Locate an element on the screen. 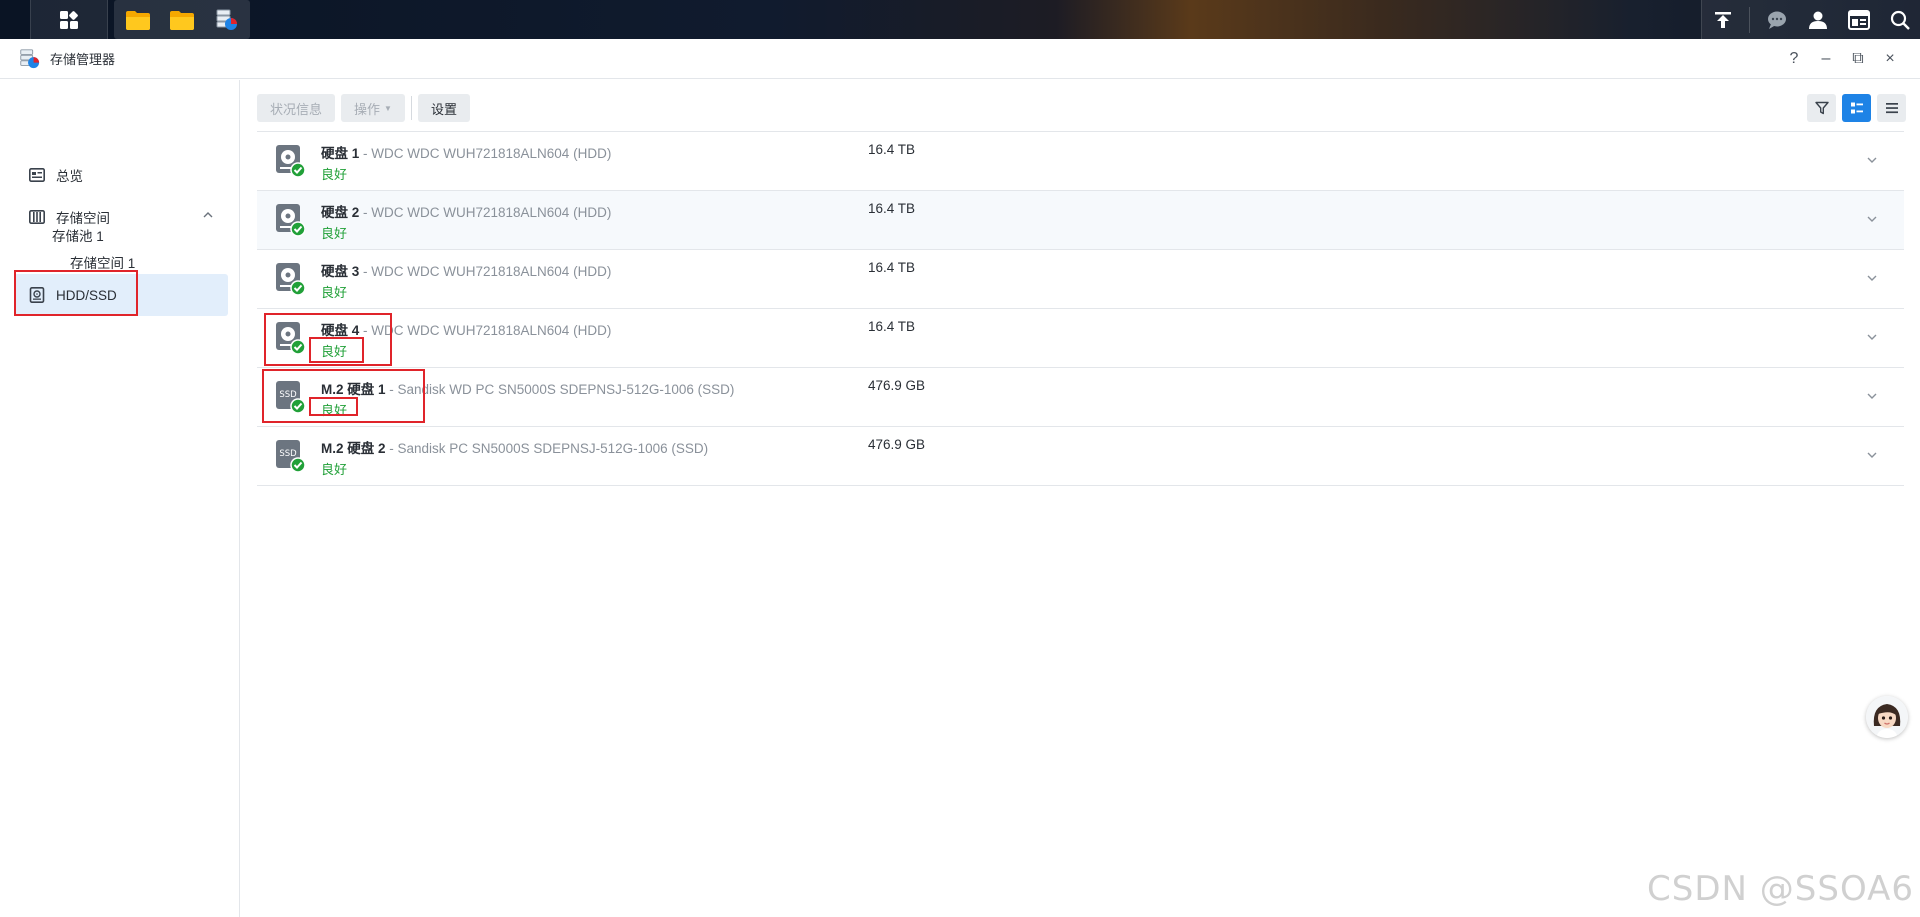  window-title: 存储管理器 is located at coordinates (83, 59).